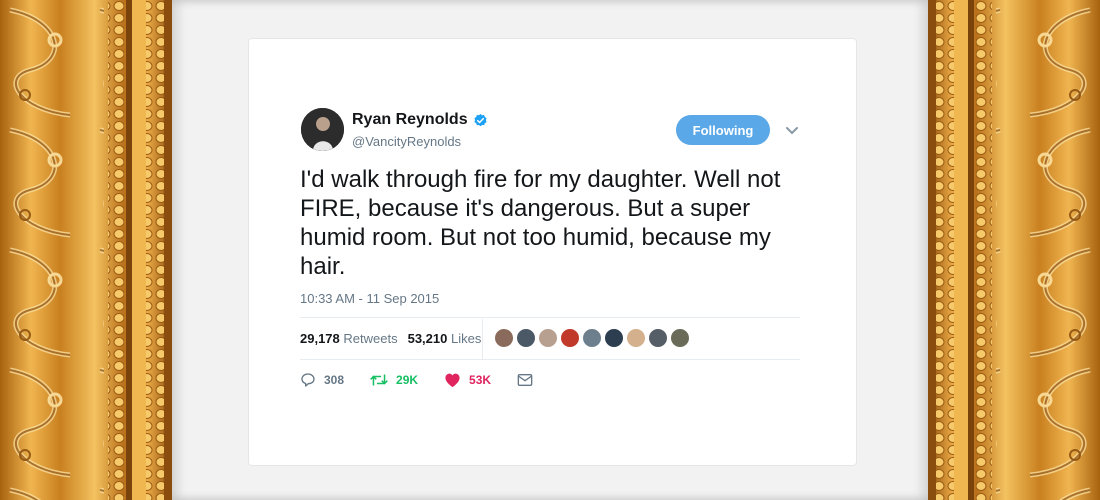 The width and height of the screenshot is (1100, 500). What do you see at coordinates (370, 338) in the screenshot?
I see `retweets-label: Retweets` at bounding box center [370, 338].